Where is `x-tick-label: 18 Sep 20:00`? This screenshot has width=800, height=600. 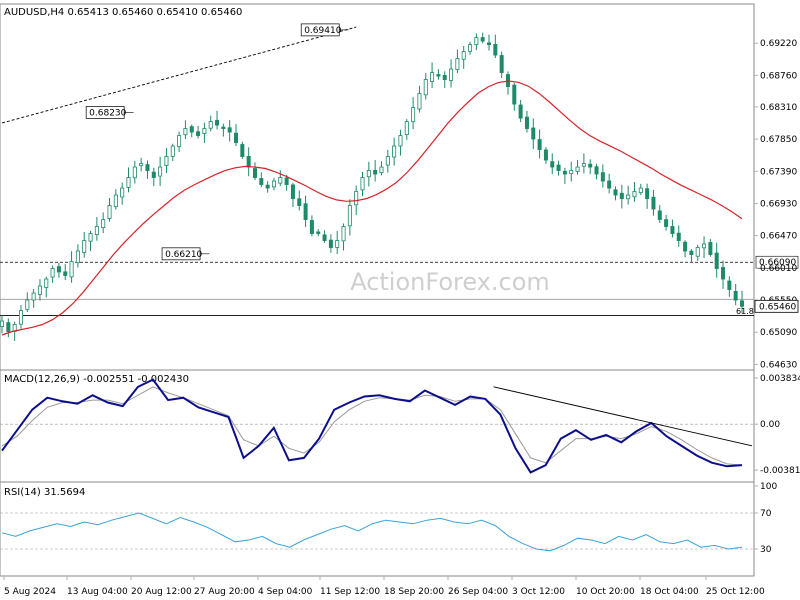 x-tick-label: 18 Sep 20:00 is located at coordinates (414, 592).